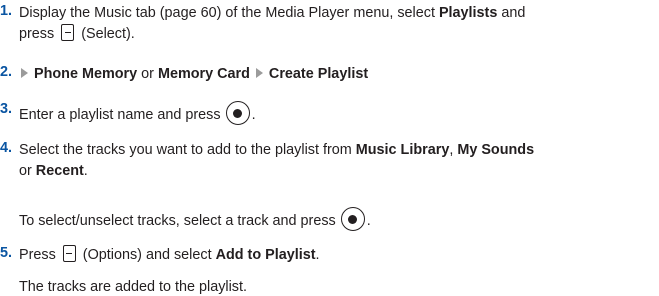 The width and height of the screenshot is (659, 296). I want to click on step-number: 2., so click(6, 72).